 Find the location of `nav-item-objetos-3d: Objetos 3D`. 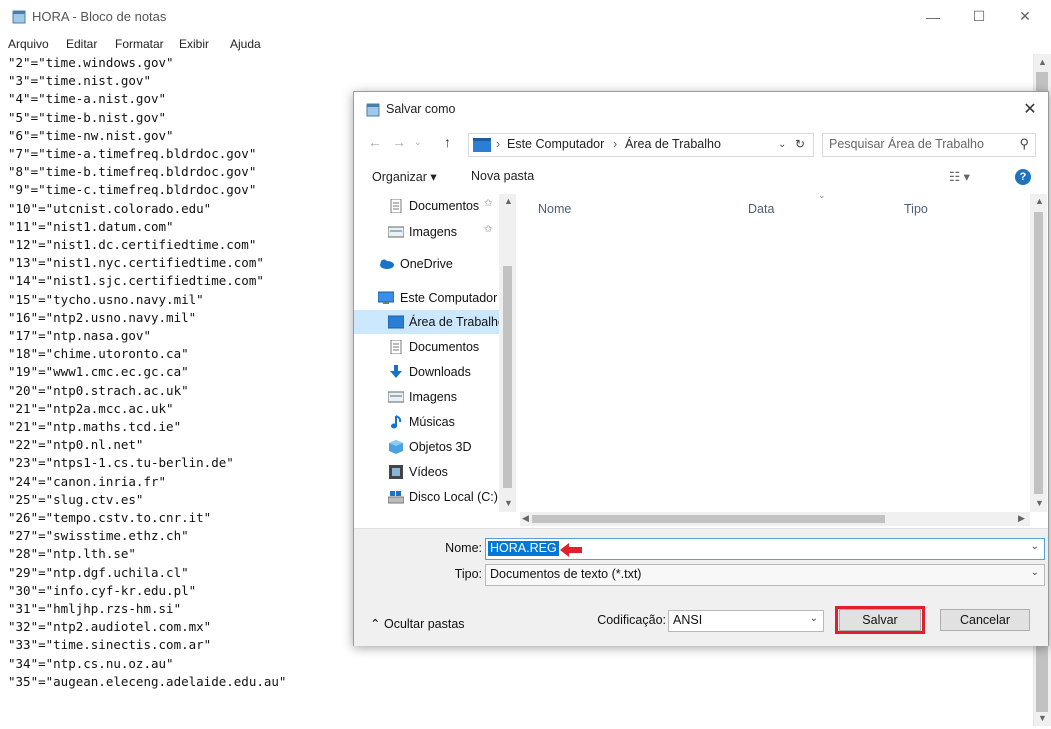

nav-item-objetos-3d: Objetos 3D is located at coordinates (434, 447).